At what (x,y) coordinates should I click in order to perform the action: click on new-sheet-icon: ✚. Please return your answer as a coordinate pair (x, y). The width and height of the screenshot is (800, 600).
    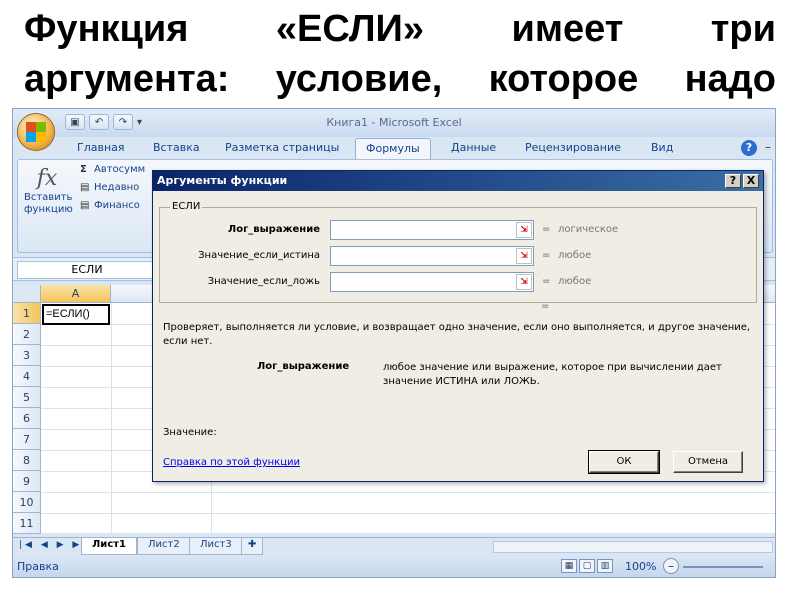
    Looking at the image, I should click on (252, 546).